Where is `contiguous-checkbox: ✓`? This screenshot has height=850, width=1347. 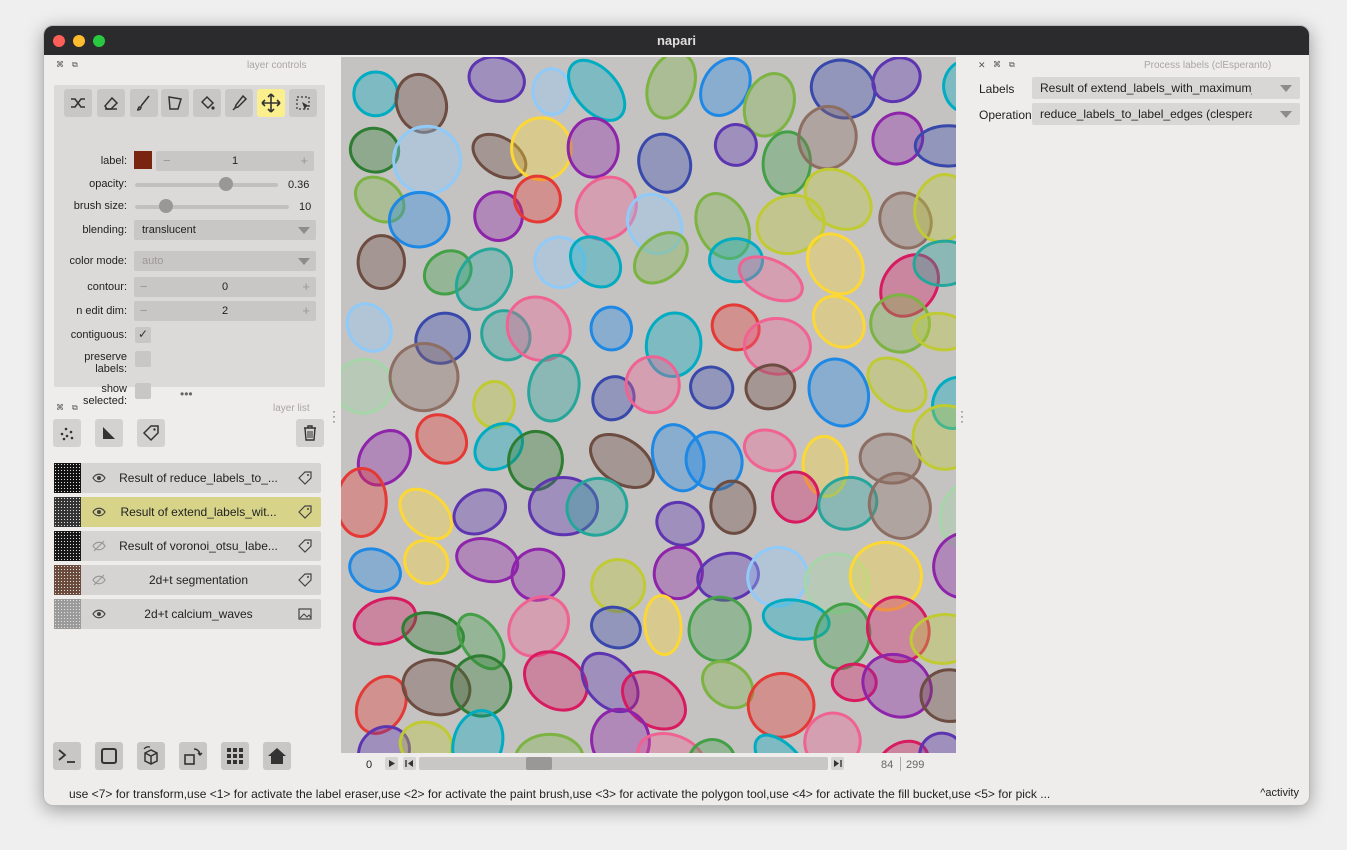 contiguous-checkbox: ✓ is located at coordinates (143, 335).